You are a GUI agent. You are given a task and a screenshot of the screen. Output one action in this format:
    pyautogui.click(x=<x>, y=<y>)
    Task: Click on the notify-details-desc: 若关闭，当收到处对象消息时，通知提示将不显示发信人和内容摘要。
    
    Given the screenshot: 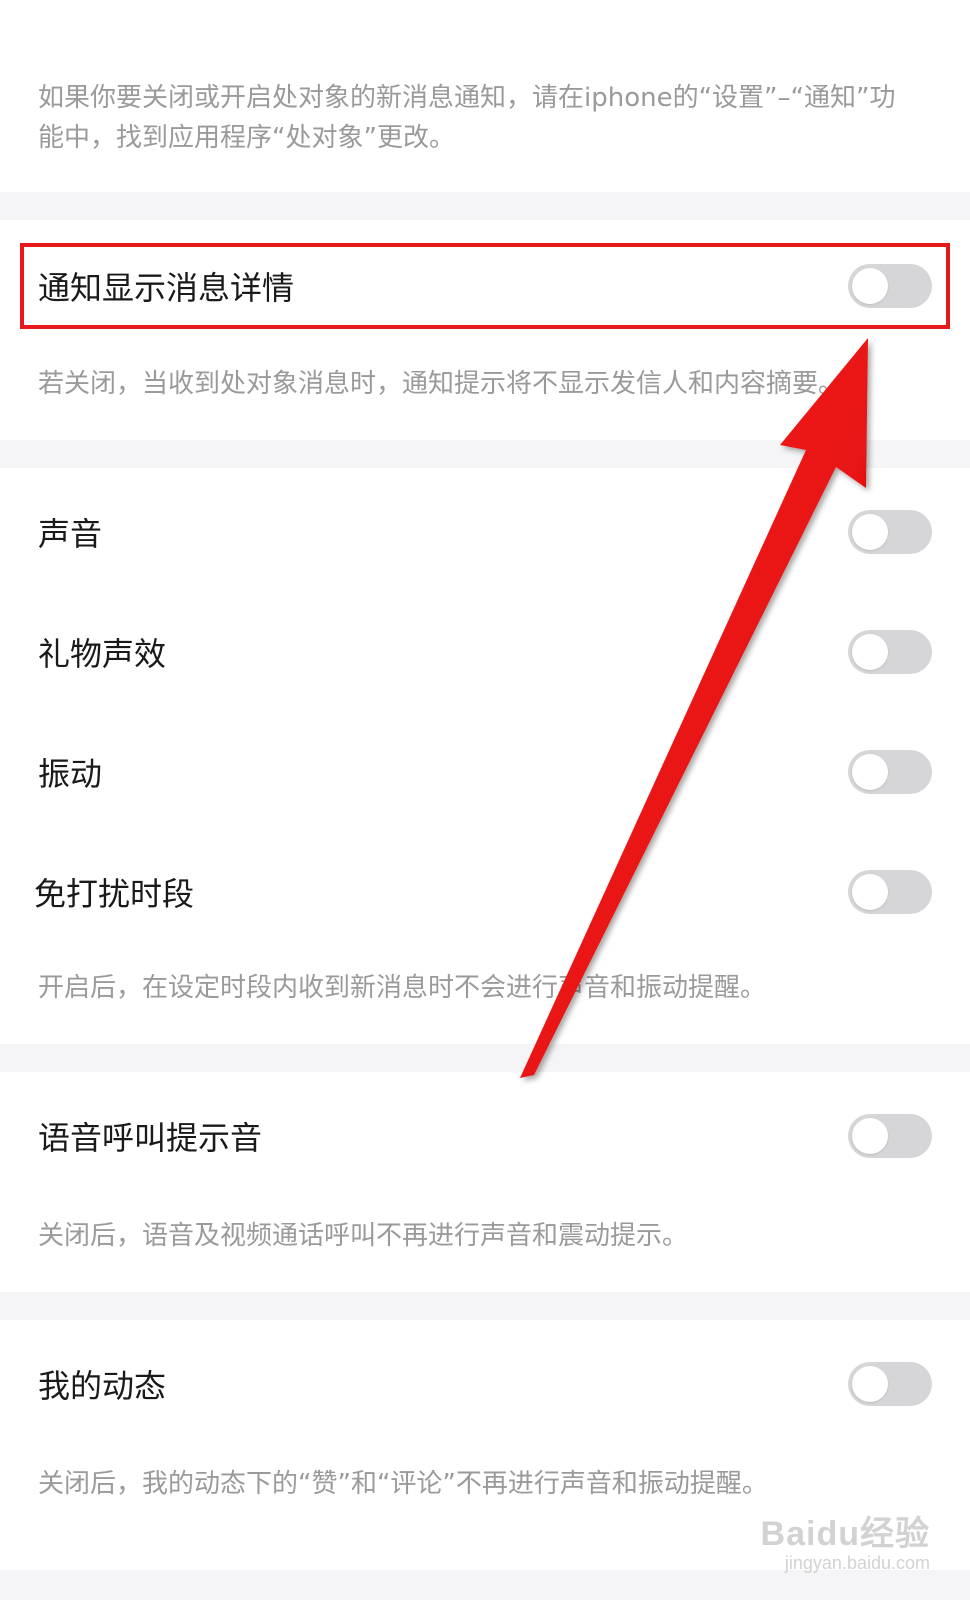 What is the action you would take?
    pyautogui.click(x=441, y=384)
    